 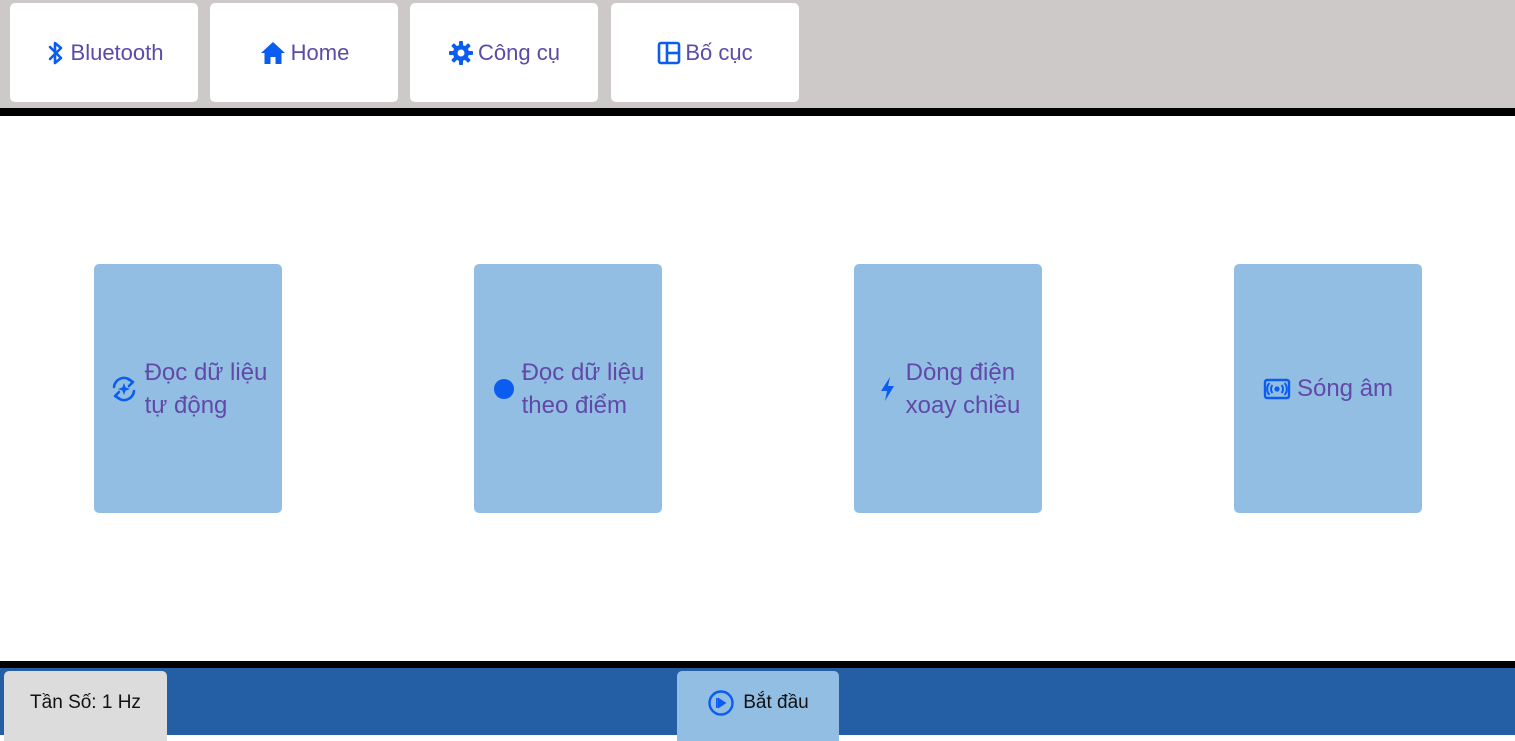 I want to click on mode-label-ac-current: Dòng điện xoay chiều, so click(x=963, y=388).